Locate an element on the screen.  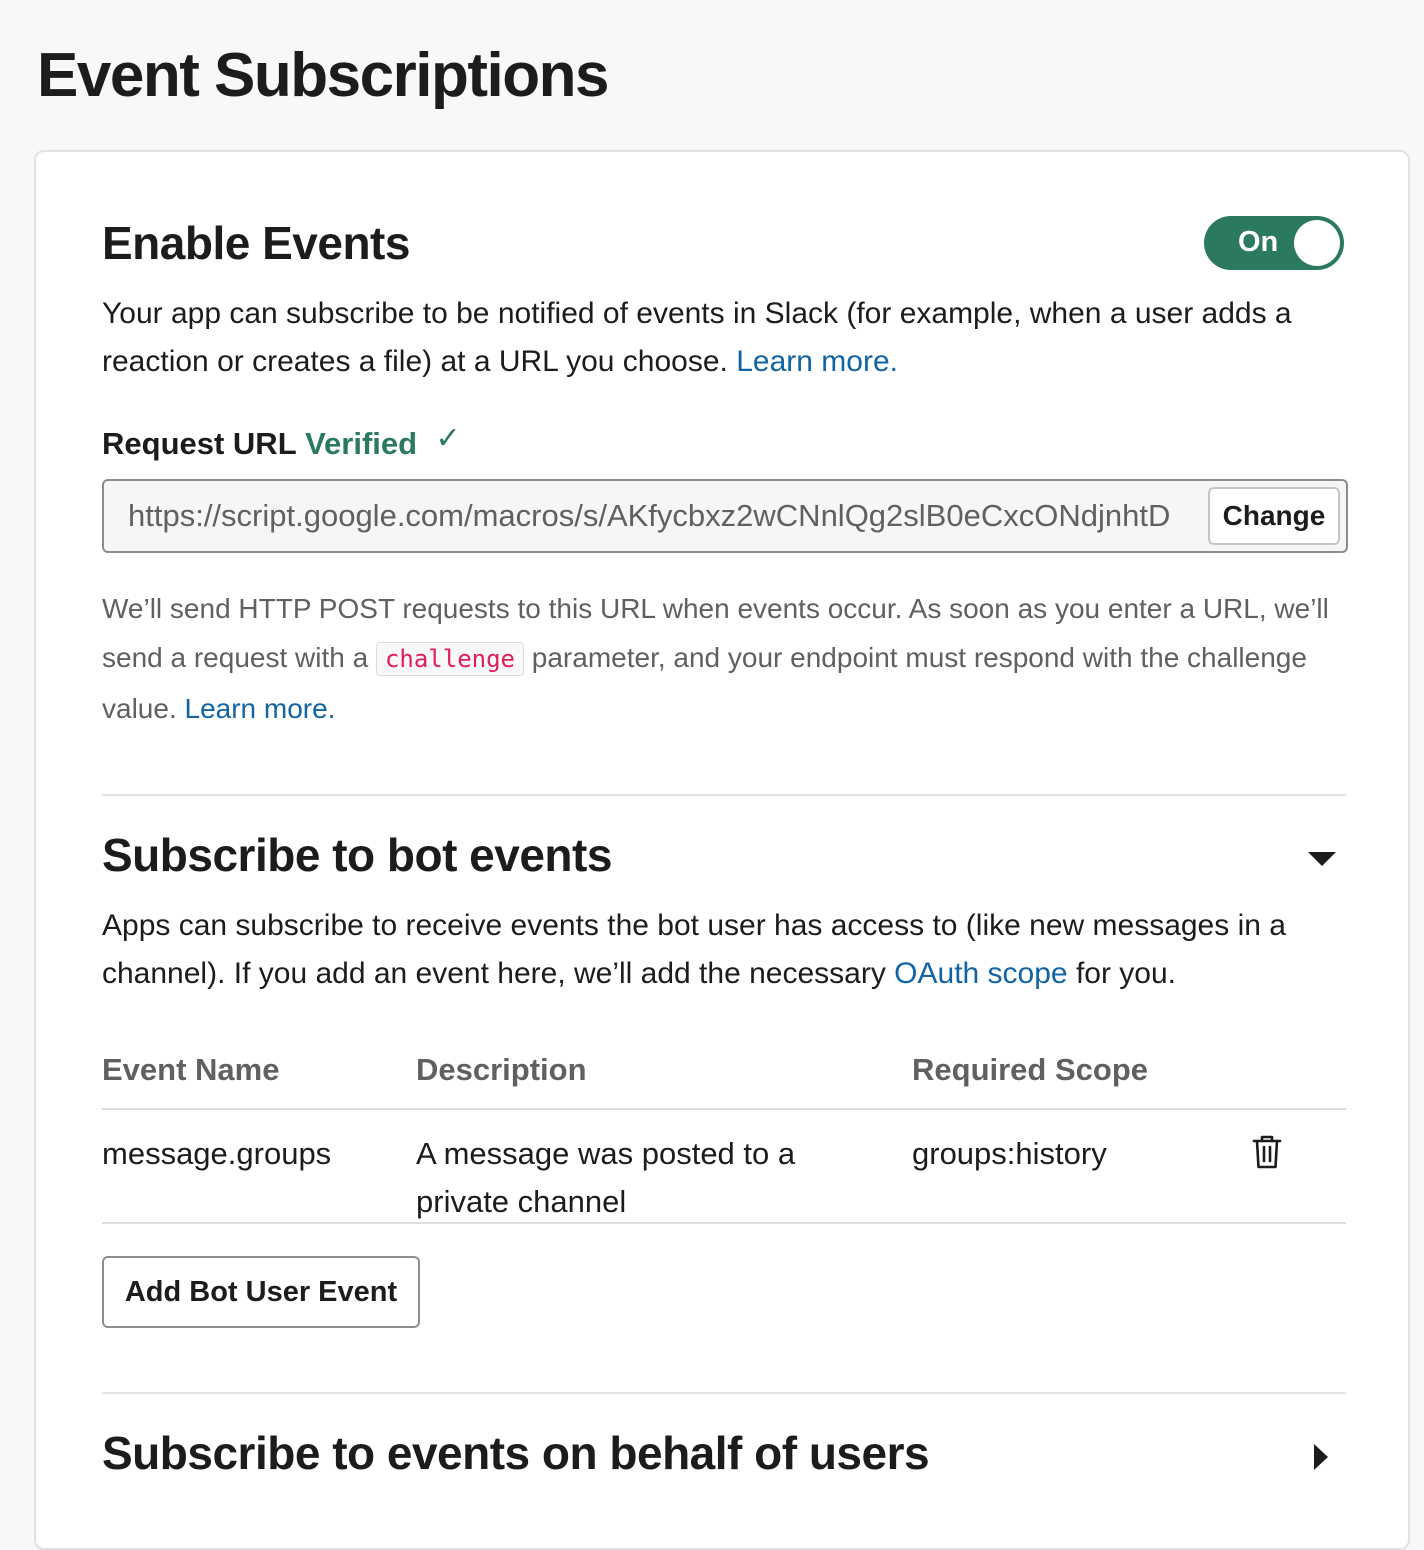
table-header-divider is located at coordinates (724, 1109).